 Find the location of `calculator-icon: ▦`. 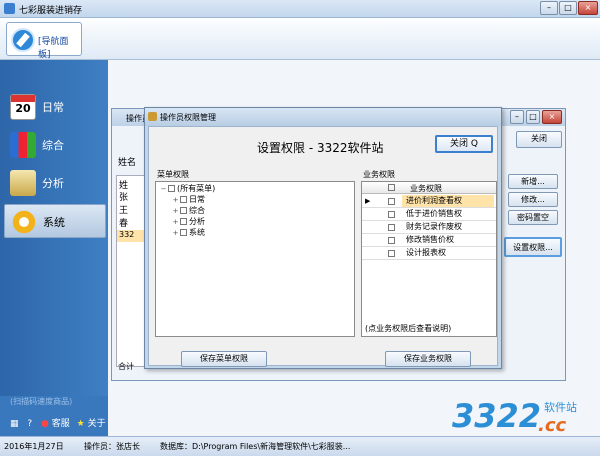

calculator-icon: ▦ is located at coordinates (14, 424).